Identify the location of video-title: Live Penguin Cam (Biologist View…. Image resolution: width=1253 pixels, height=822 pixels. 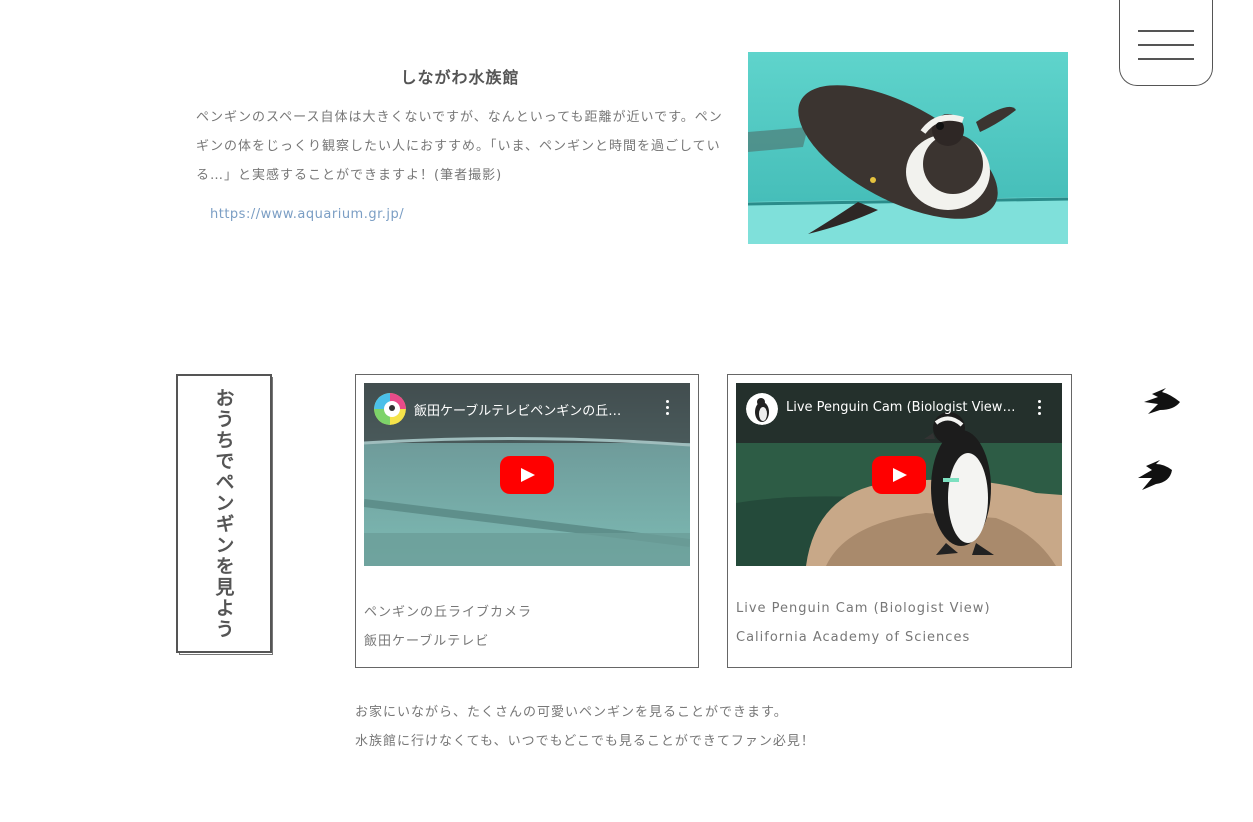
(902, 407).